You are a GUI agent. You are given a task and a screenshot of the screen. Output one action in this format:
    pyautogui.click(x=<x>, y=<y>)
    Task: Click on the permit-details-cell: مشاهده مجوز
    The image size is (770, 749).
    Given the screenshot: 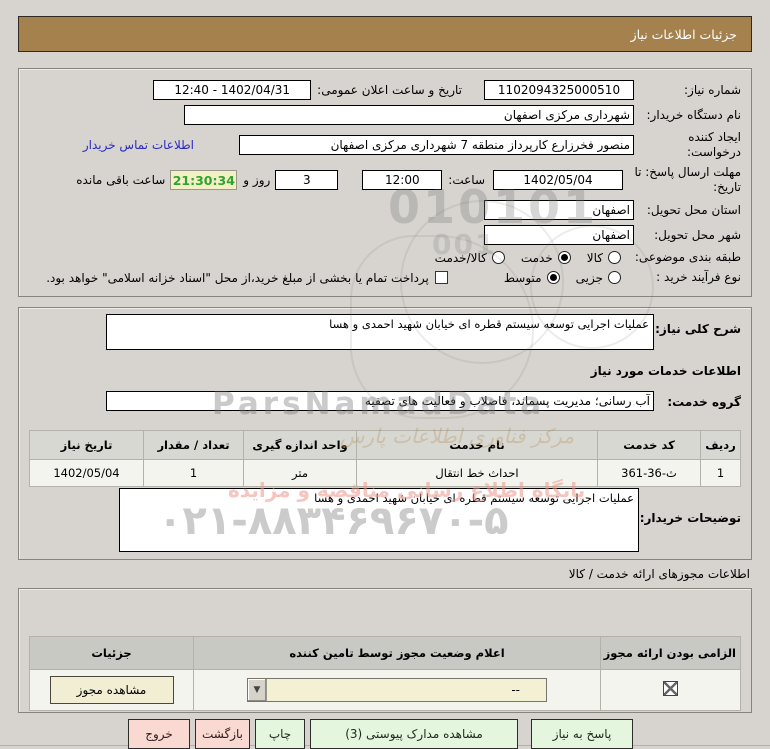 What is the action you would take?
    pyautogui.click(x=111, y=690)
    